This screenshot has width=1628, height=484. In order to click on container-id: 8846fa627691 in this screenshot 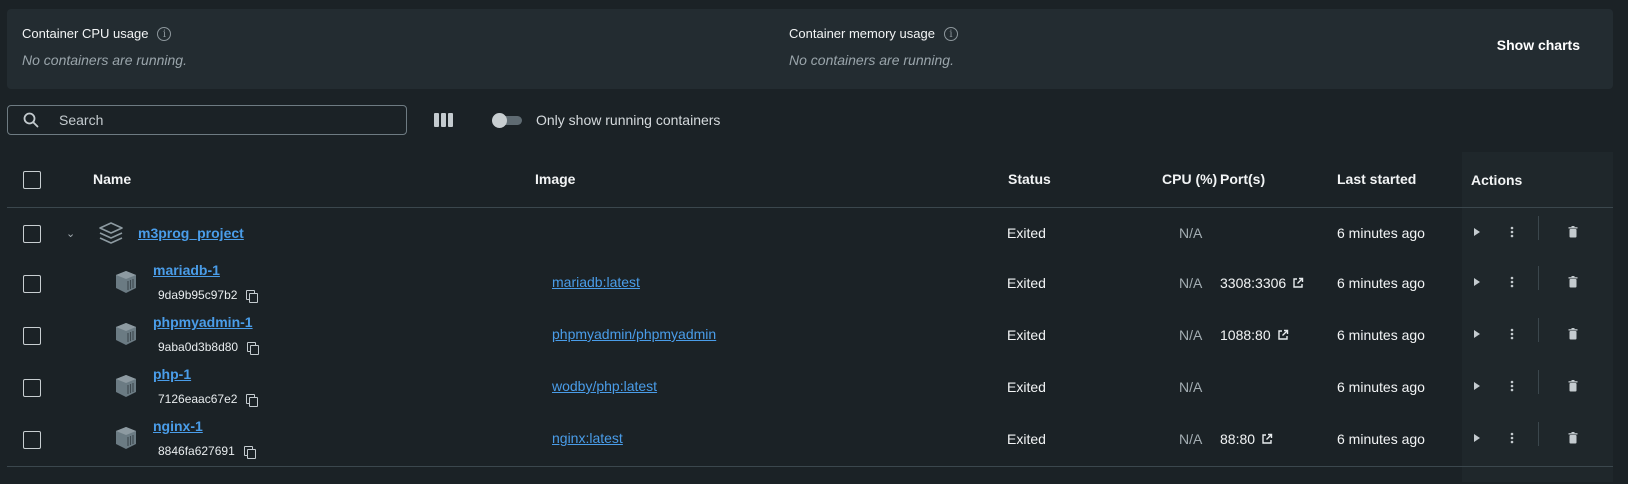, I will do `click(207, 451)`.